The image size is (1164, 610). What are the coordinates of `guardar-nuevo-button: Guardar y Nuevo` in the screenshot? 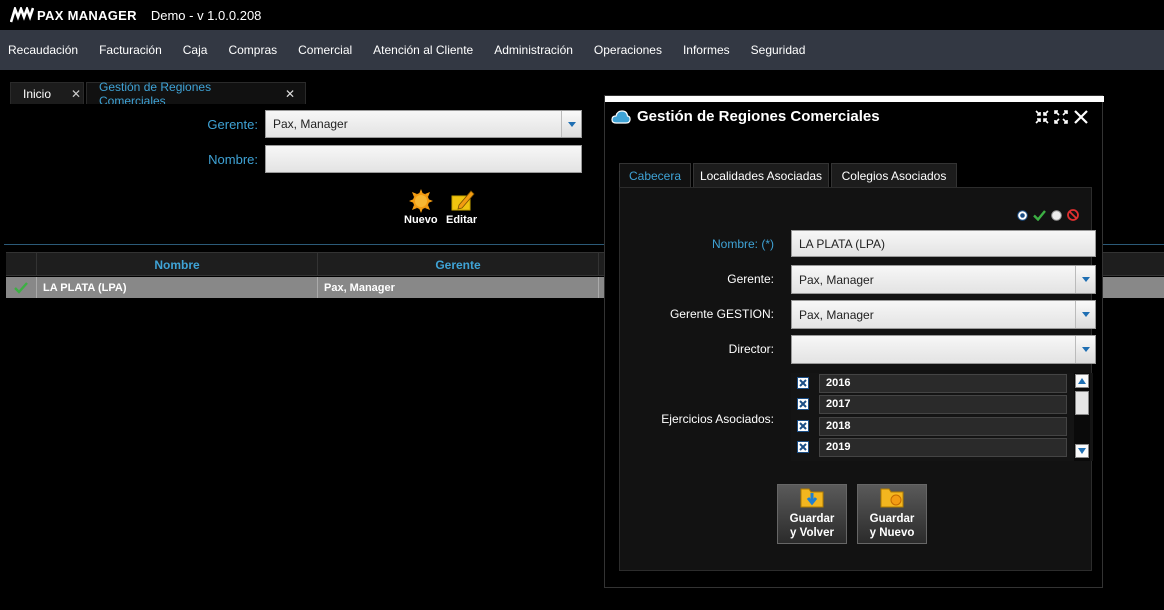 It's located at (892, 514).